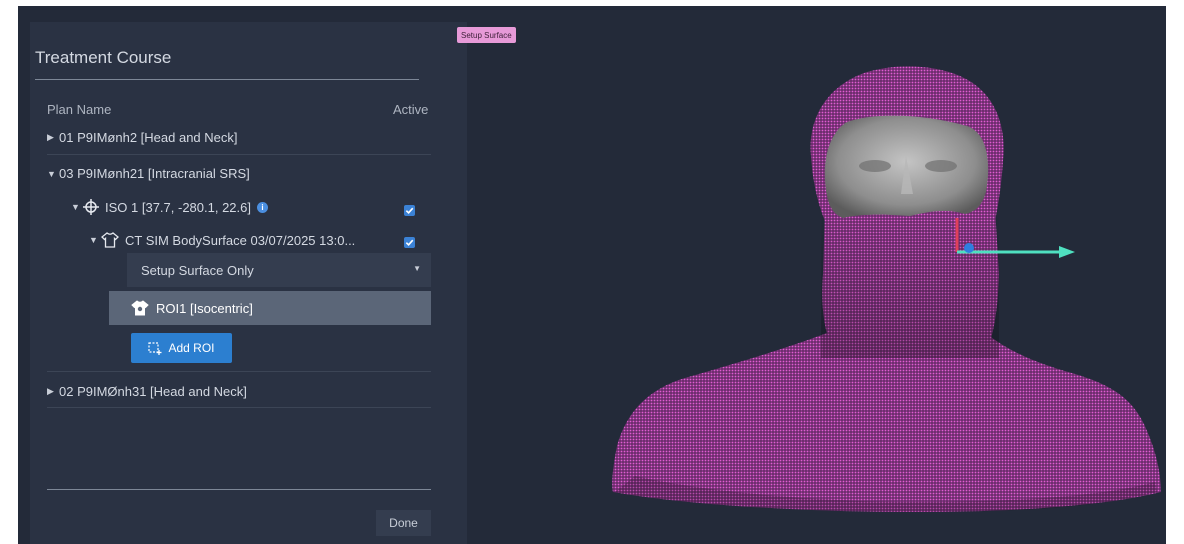 The height and width of the screenshot is (544, 1184). What do you see at coordinates (411, 109) in the screenshot?
I see `active-header: Active` at bounding box center [411, 109].